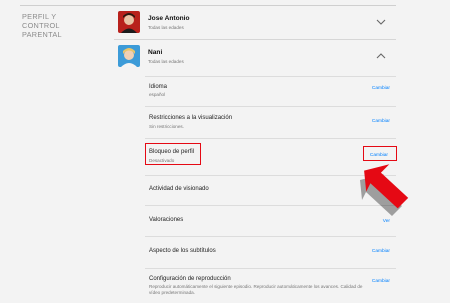  I want to click on change-playback-link: Cambiar, so click(381, 281).